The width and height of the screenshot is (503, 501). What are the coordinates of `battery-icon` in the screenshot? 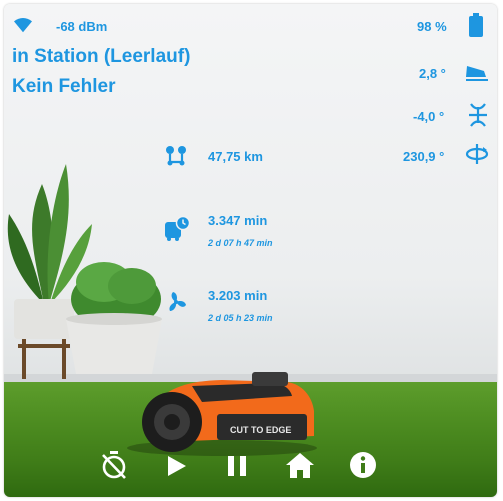 It's located at (476, 25).